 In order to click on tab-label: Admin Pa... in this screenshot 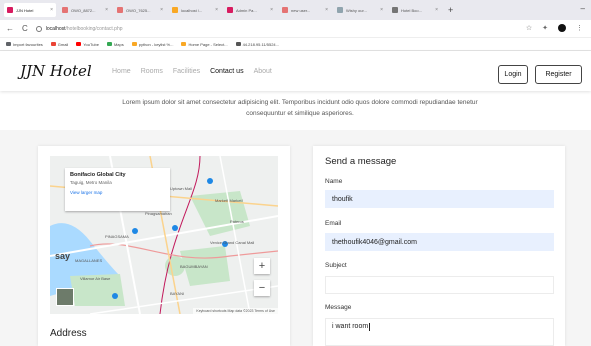, I will do `click(246, 10)`.